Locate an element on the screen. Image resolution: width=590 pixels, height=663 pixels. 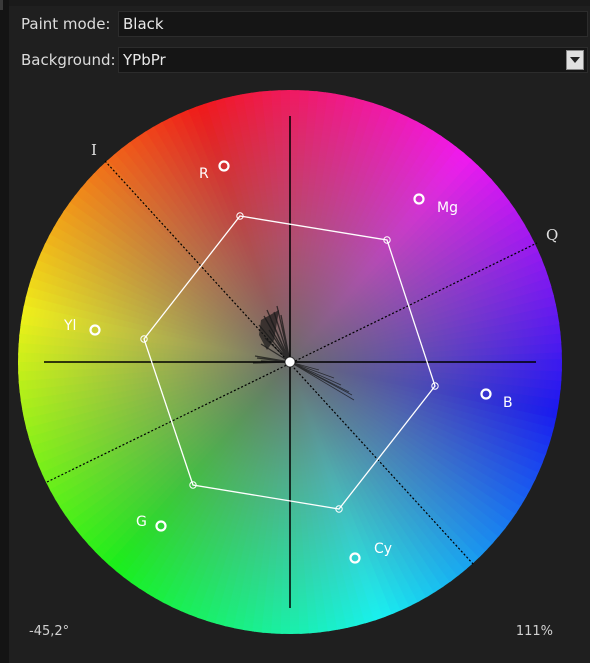
target-mg-label: Mg is located at coordinates (447, 208).